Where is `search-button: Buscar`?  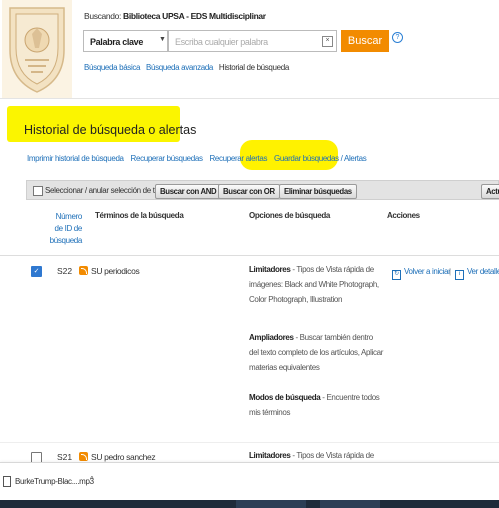
search-button: Buscar is located at coordinates (365, 41).